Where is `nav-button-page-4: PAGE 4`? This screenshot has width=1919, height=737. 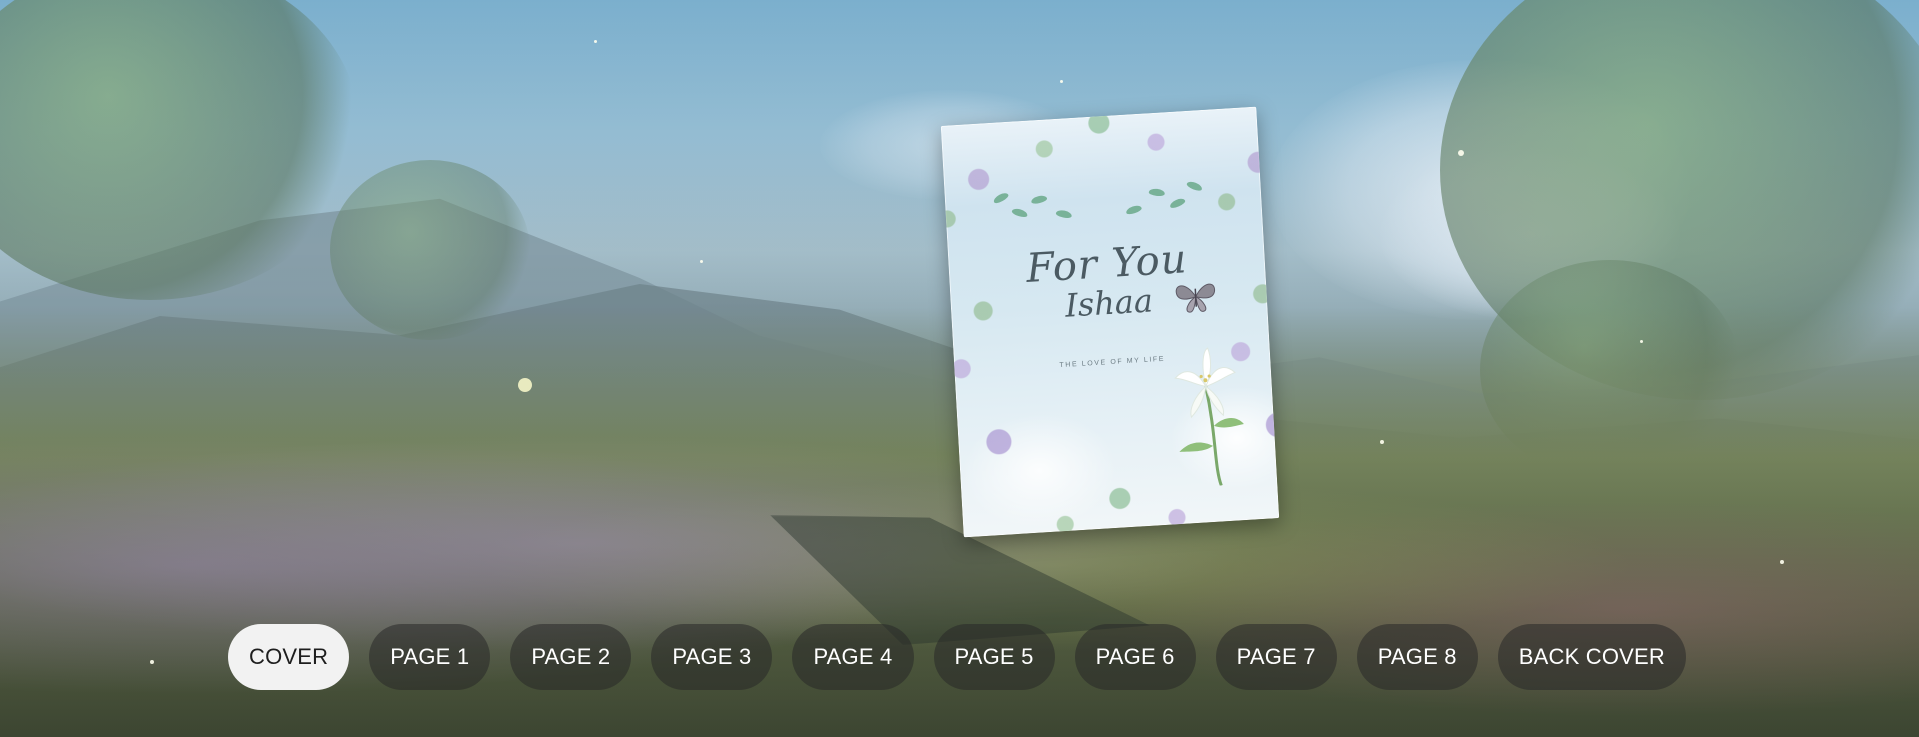 nav-button-page-4: PAGE 4 is located at coordinates (853, 657).